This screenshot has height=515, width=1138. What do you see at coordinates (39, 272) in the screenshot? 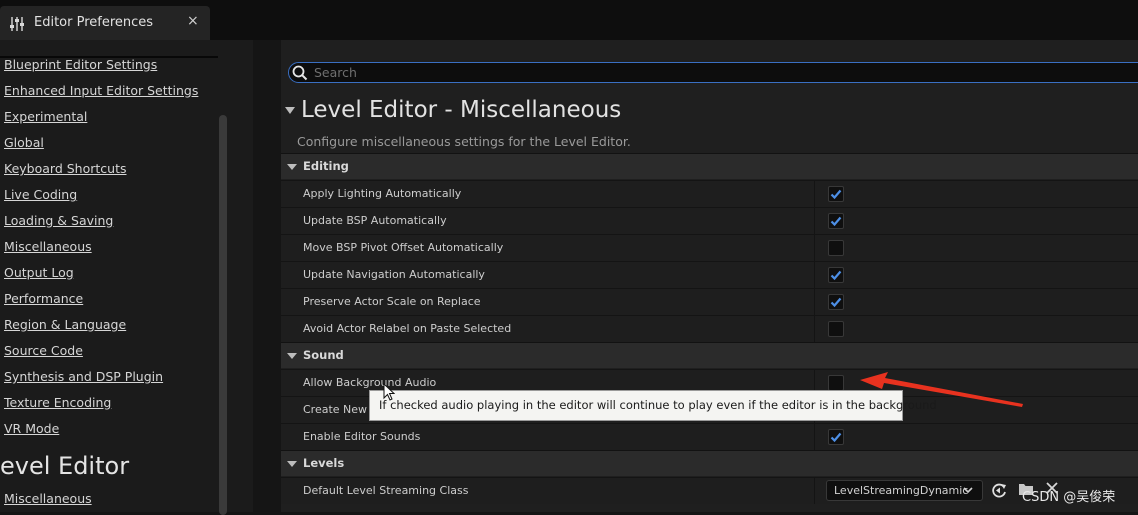
I see `sidebar-item-output-log: Output Log` at bounding box center [39, 272].